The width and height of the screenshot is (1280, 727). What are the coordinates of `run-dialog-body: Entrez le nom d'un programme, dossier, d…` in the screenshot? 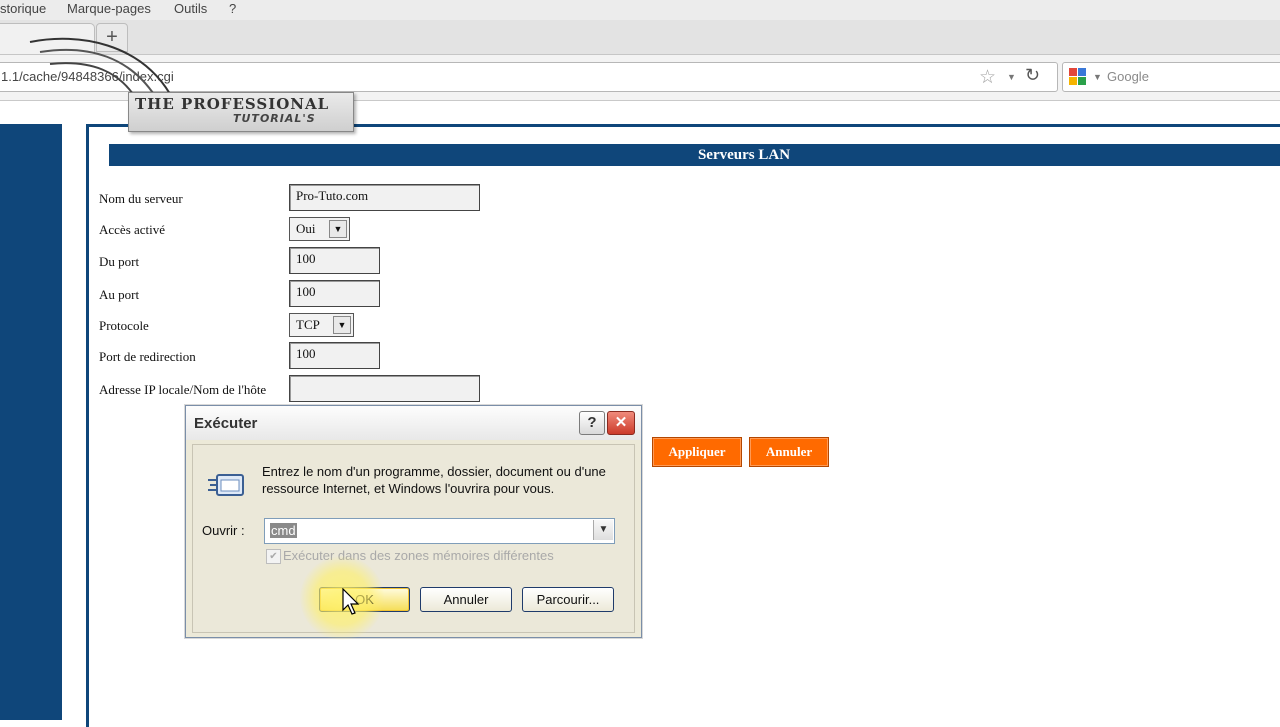 It's located at (413, 538).